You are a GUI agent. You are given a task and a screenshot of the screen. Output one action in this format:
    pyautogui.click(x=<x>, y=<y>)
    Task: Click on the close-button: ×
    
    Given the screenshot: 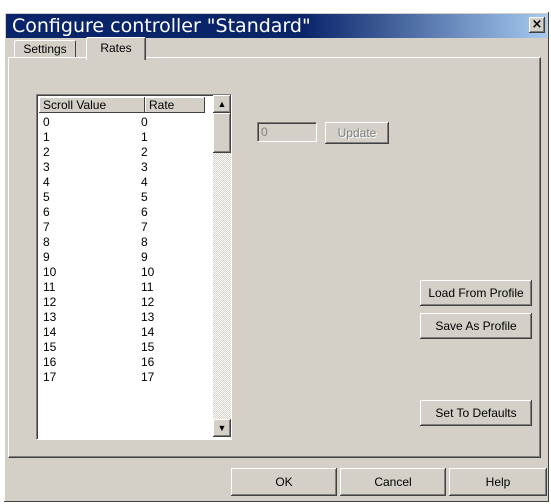 What is the action you would take?
    pyautogui.click(x=537, y=25)
    